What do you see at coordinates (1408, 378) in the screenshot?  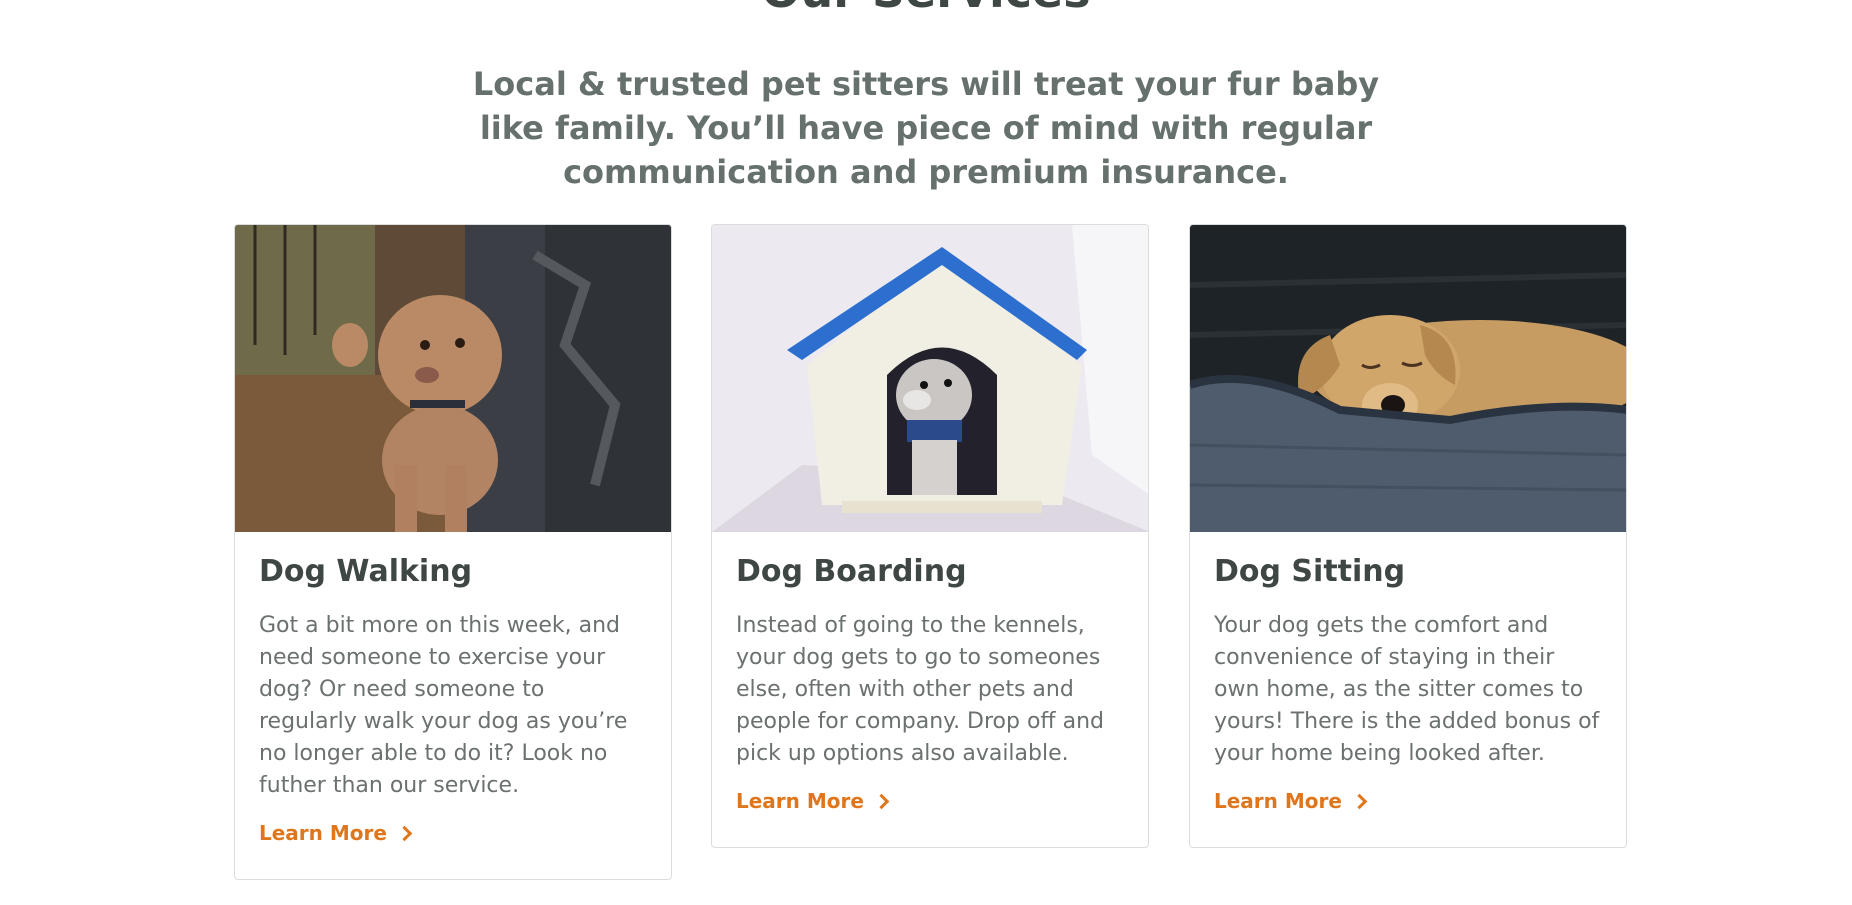 I see `sleeping-dog-photo` at bounding box center [1408, 378].